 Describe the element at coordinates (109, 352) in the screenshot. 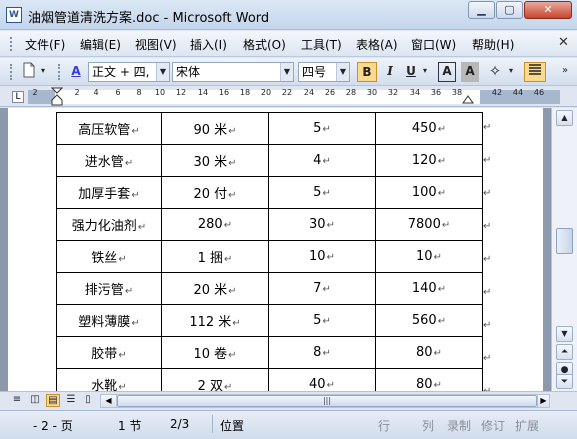

I see `item-name-cell: 胶带↵` at that location.